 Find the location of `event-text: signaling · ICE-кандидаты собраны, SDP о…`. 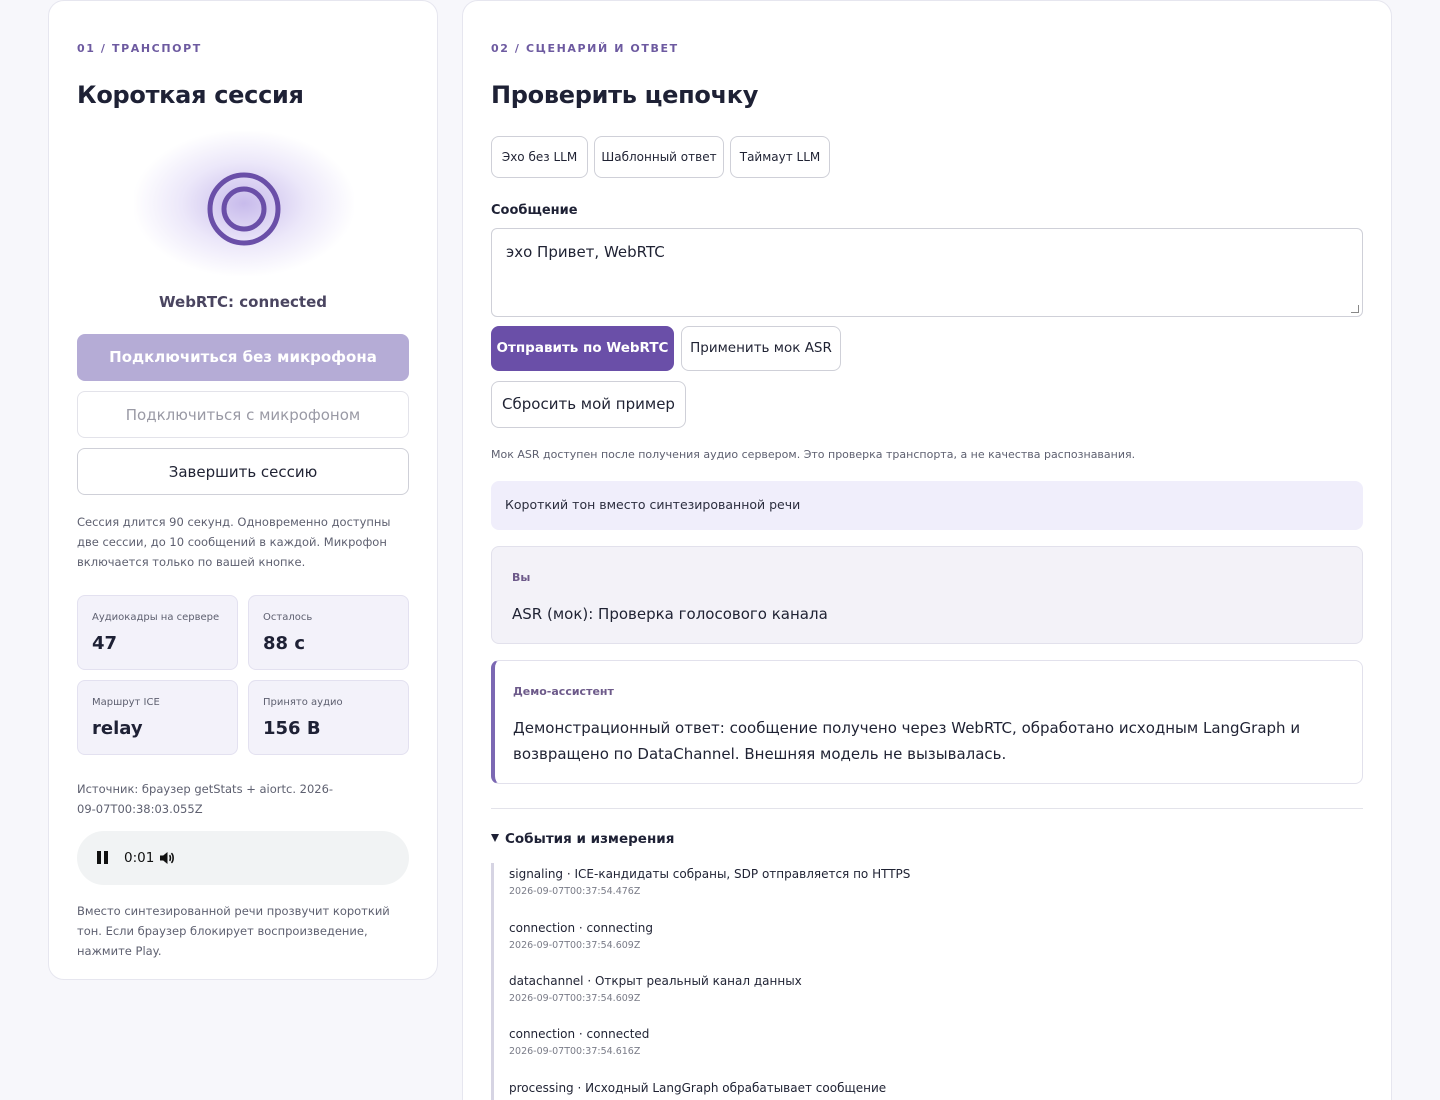

event-text: signaling · ICE-кандидаты собраны, SDP о… is located at coordinates (710, 874).